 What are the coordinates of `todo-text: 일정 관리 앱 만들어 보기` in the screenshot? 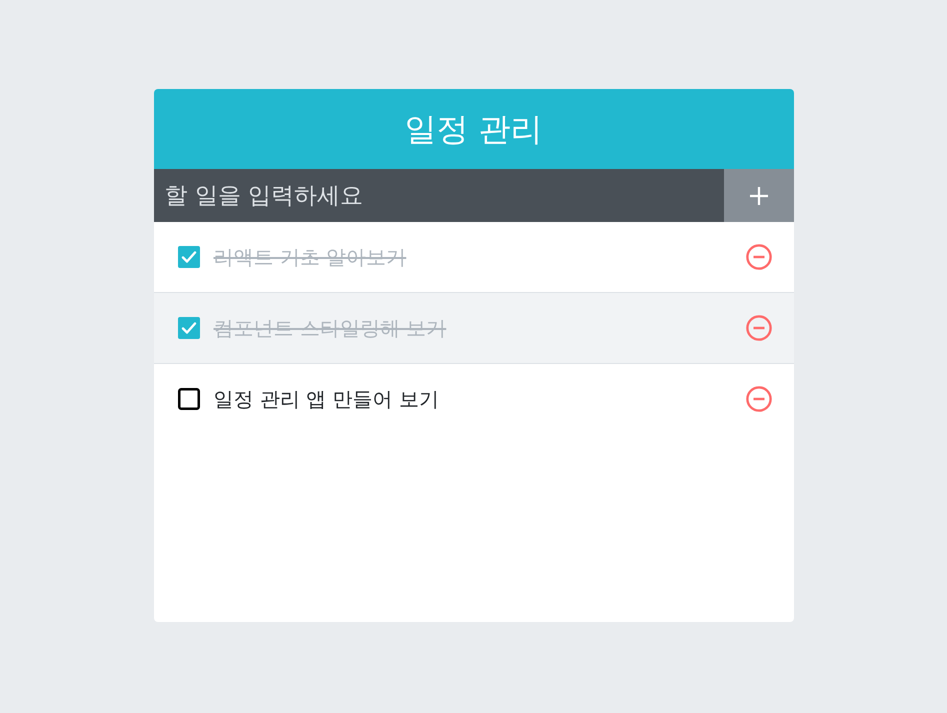 It's located at (327, 399).